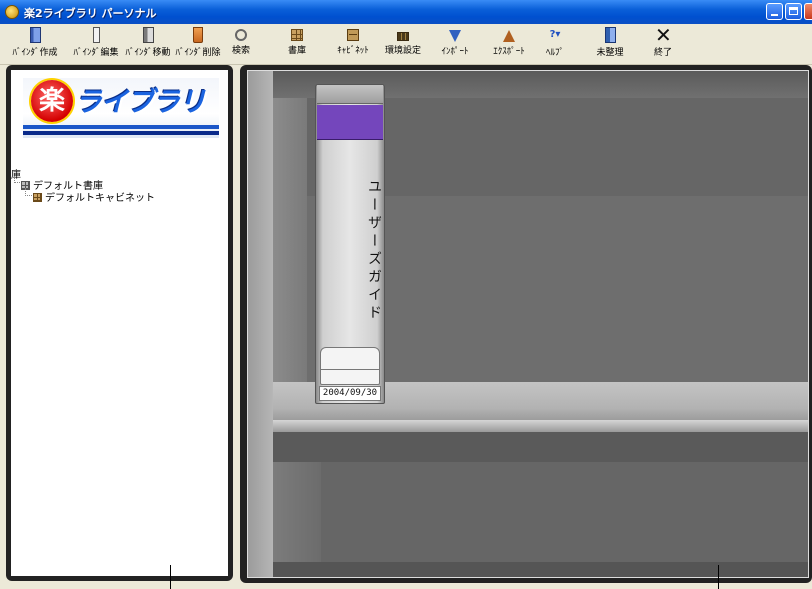  What do you see at coordinates (554, 53) in the screenshot?
I see `help-label: ﾍﾙﾌﾟ` at bounding box center [554, 53].